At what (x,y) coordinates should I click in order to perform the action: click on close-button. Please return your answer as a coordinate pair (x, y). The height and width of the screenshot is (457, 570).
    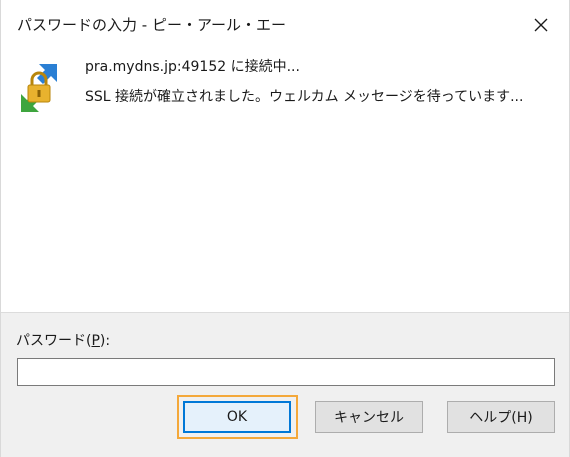
    Looking at the image, I should click on (541, 25).